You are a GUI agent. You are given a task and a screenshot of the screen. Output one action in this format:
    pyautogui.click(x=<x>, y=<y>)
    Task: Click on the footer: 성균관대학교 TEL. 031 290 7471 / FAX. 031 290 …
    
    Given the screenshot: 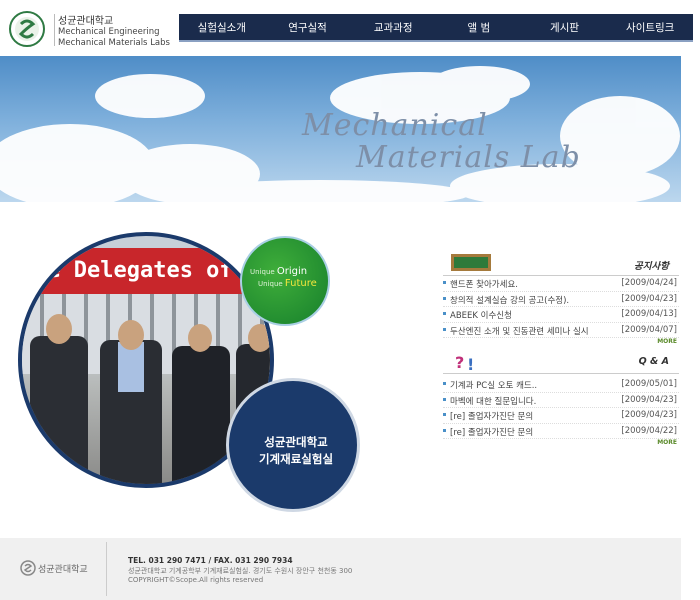 What is the action you would take?
    pyautogui.click(x=340, y=569)
    